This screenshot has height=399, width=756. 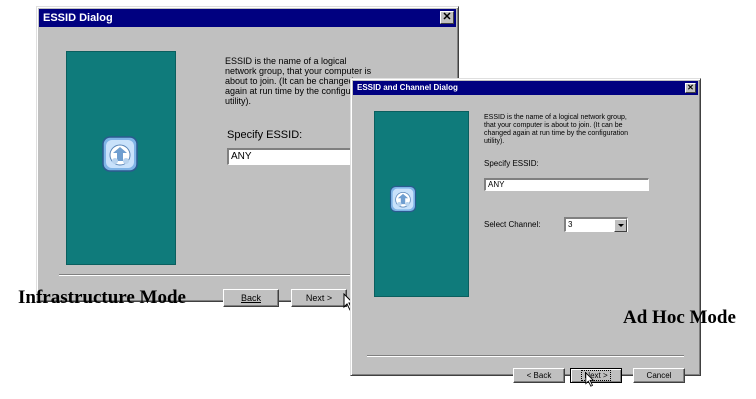 I want to click on cancel-button-label: Cancel, so click(x=659, y=375).